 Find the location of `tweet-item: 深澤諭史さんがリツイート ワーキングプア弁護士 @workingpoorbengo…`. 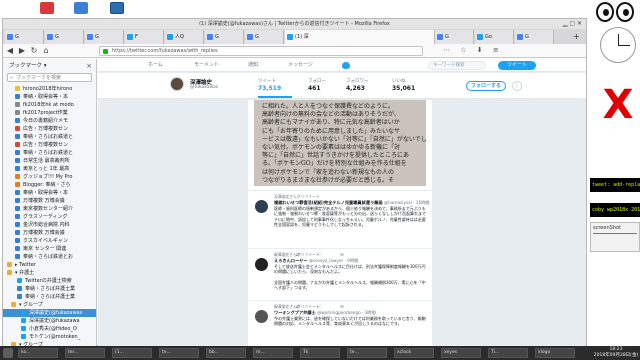

tweet-item: 深澤諭史さんがリツイート ワーキングプア弁護士 @workingpoorbengo… is located at coordinates (340, 323).